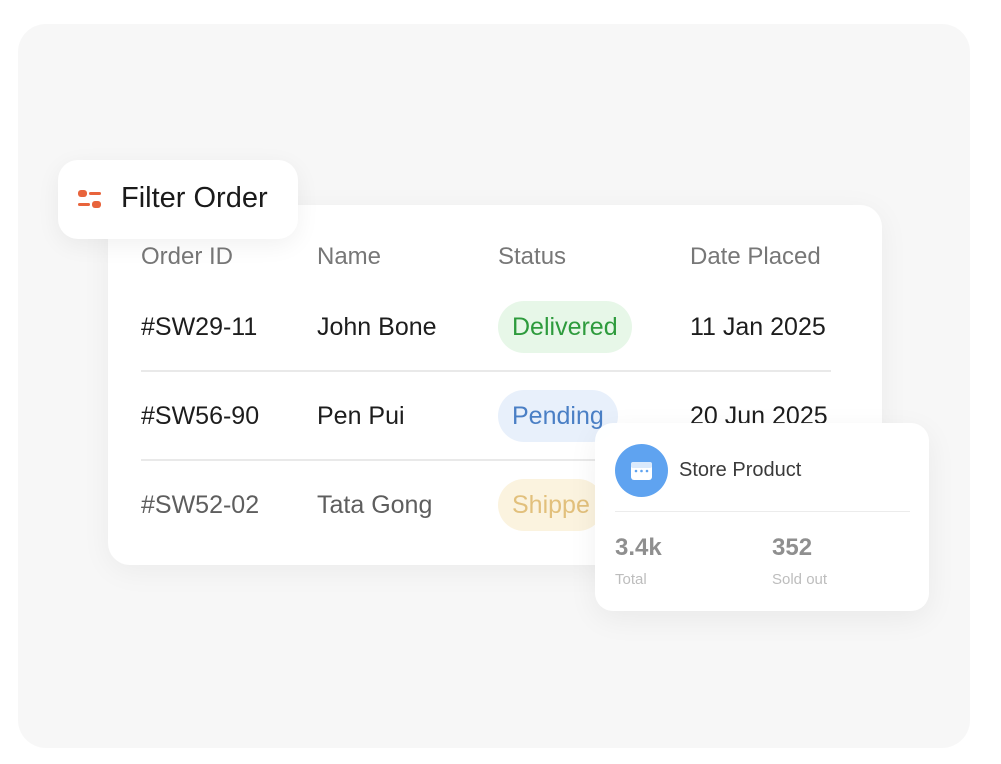 Image resolution: width=1001 pixels, height=764 pixels. What do you see at coordinates (758, 327) in the screenshot?
I see `date-placed-cell: 11 Jan 2025` at bounding box center [758, 327].